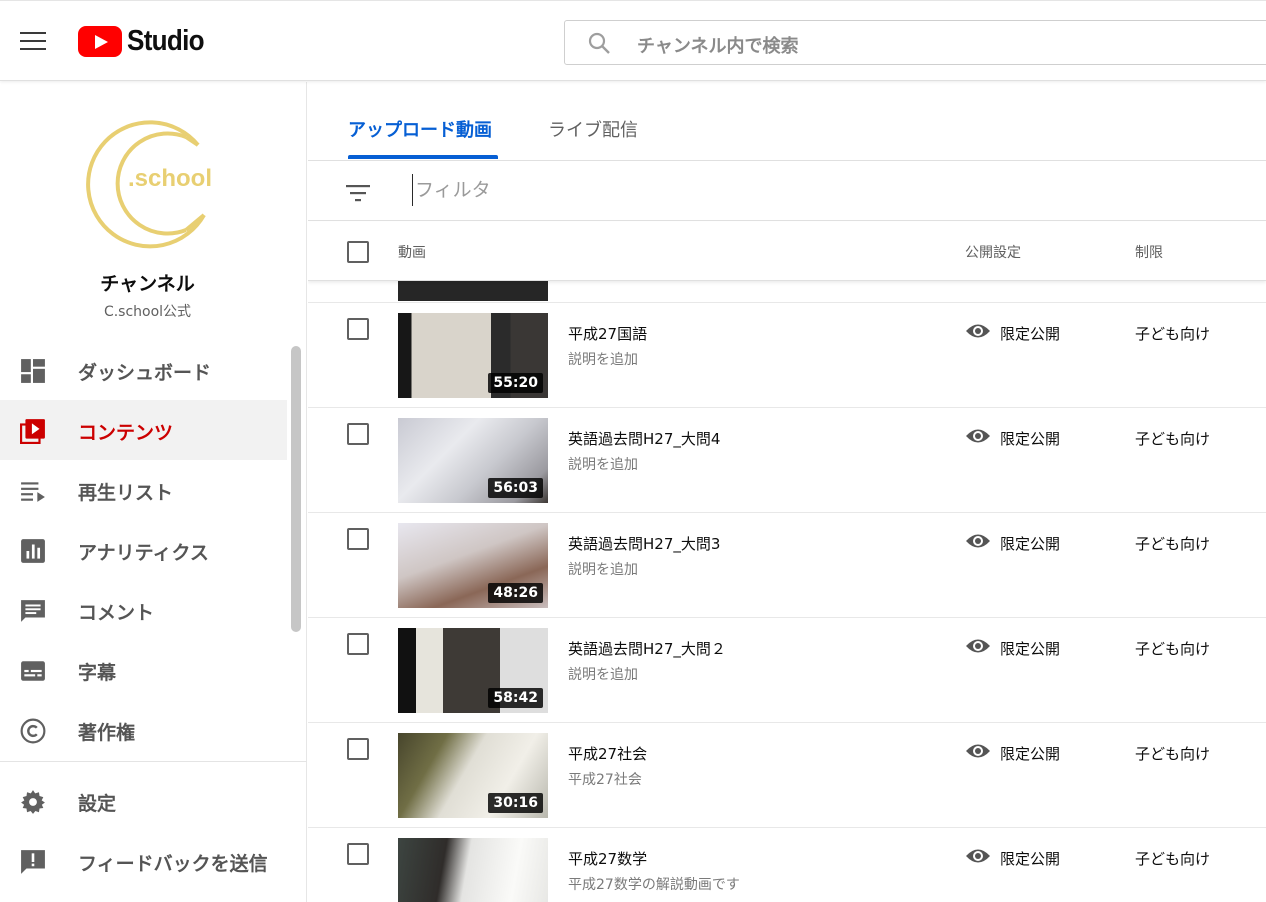 This screenshot has width=1266, height=902. What do you see at coordinates (787, 670) in the screenshot?
I see `table-row: 58:42 英語過去問H27_大問２ 説明を追加 限定公開 子ども向け` at bounding box center [787, 670].